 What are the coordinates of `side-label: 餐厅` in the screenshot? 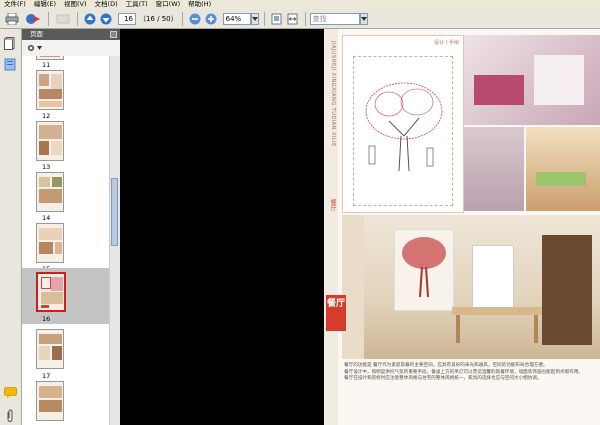 It's located at (332, 205).